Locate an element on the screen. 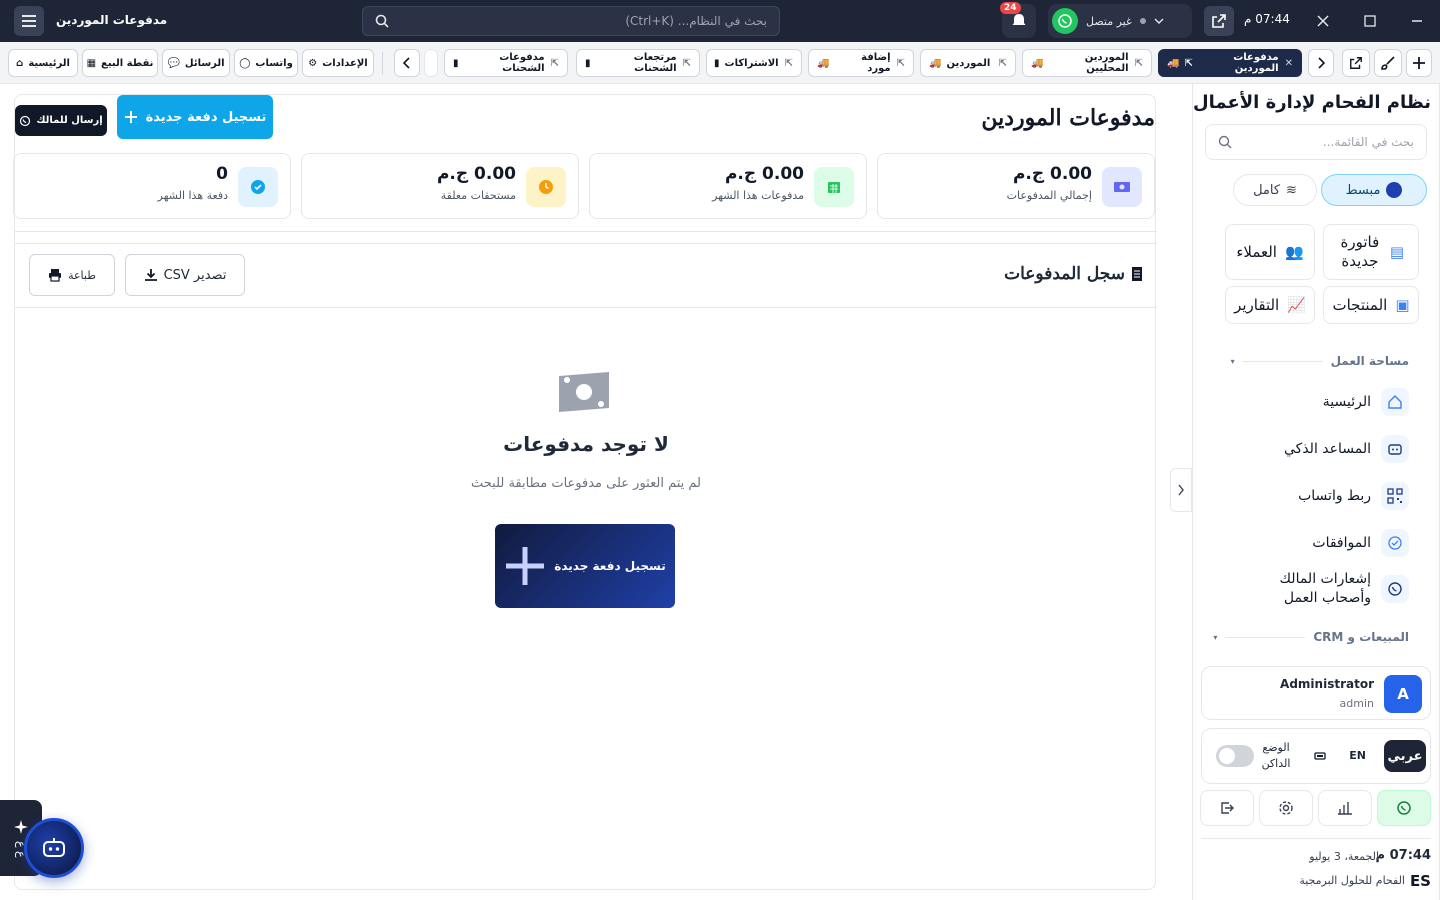 Image resolution: width=1440 pixels, height=900 pixels. tab-suppliers: ⇱ الموردين 🚚 is located at coordinates (968, 63).